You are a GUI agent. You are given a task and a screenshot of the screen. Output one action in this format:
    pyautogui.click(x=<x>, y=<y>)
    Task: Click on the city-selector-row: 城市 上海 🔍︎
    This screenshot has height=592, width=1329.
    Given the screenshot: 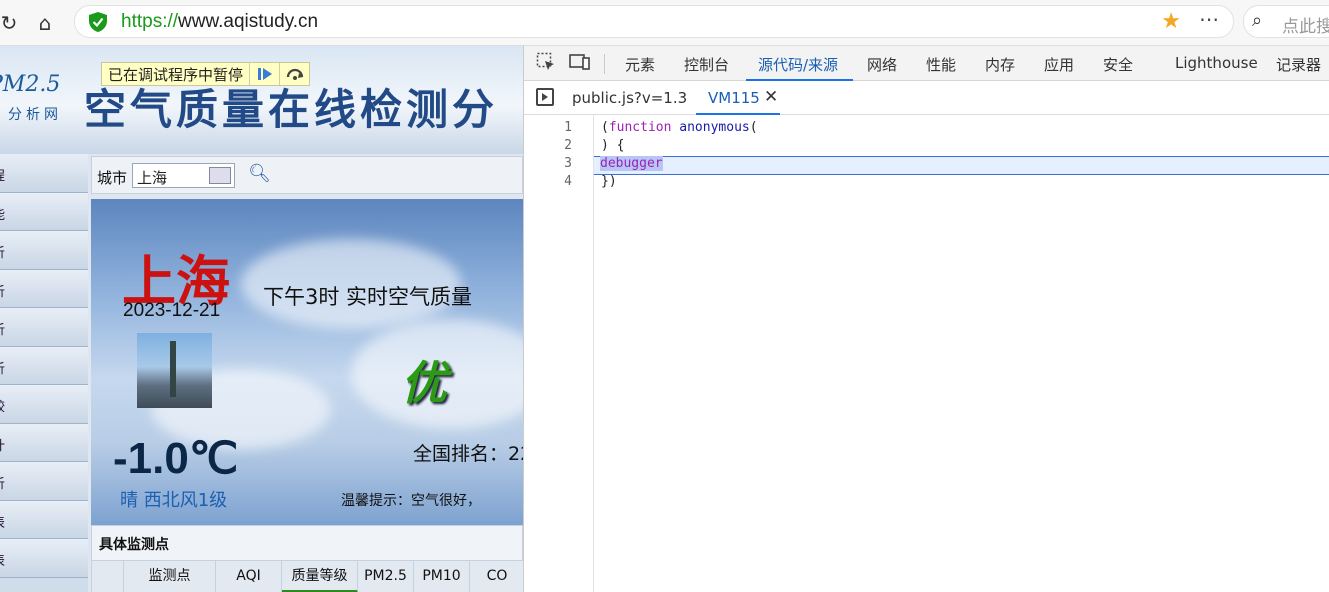 What is the action you would take?
    pyautogui.click(x=307, y=175)
    